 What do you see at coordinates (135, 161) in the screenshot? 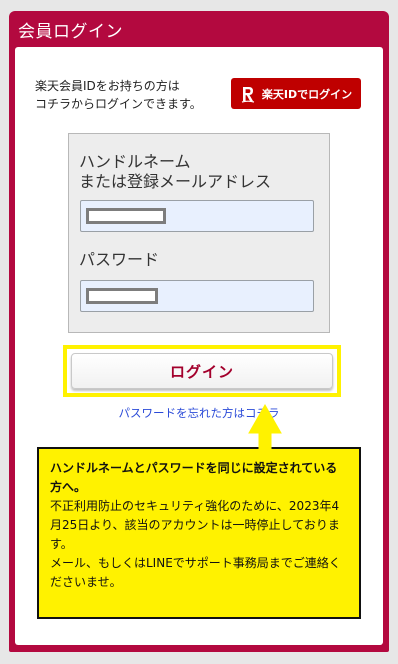
I see `handle-label-line-1: ハンドルネーム` at bounding box center [135, 161].